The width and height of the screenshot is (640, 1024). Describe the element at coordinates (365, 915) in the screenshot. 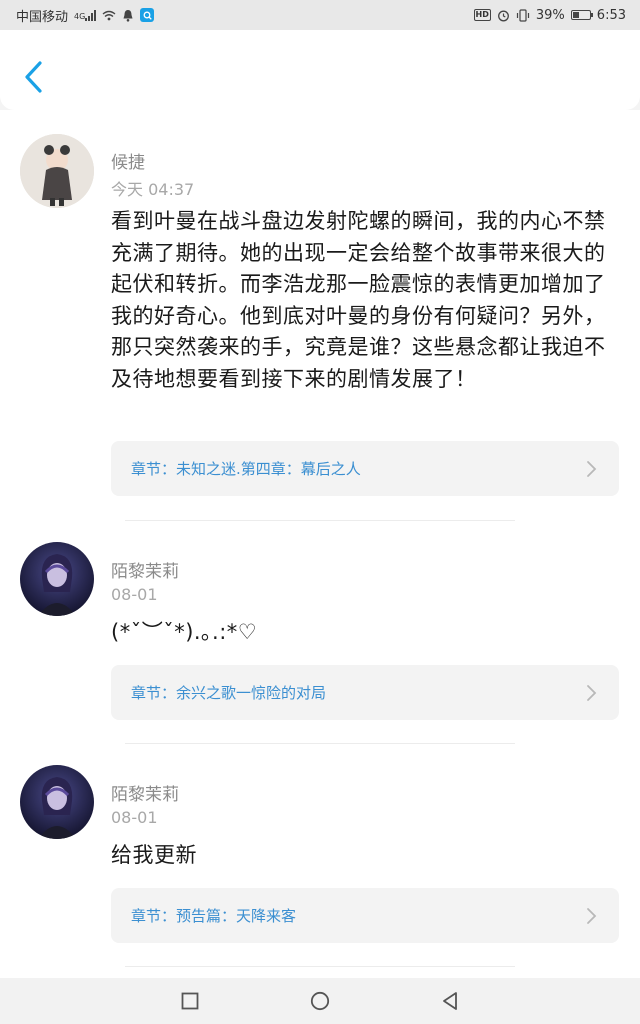

I see `chapter-link: 章节：预告篇：天降来客` at that location.